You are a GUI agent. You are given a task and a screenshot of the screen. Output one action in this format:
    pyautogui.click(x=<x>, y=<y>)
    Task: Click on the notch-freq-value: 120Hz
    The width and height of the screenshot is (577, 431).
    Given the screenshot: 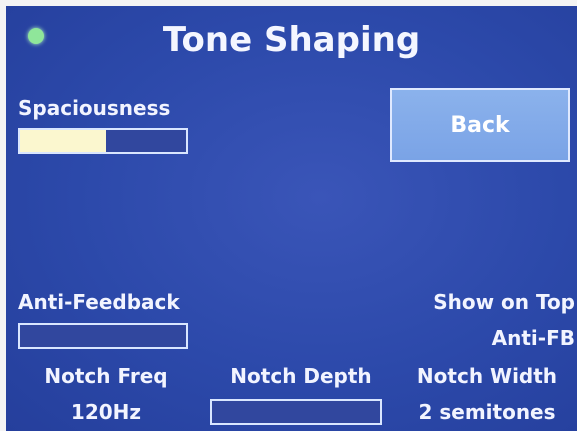 What is the action you would take?
    pyautogui.click(x=106, y=412)
    